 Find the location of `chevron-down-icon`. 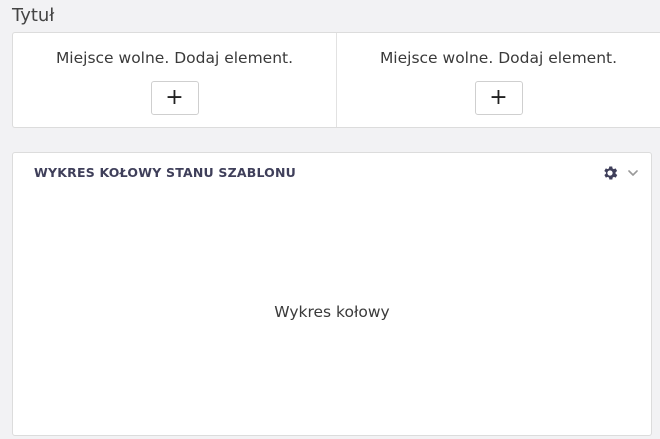

chevron-down-icon is located at coordinates (633, 173).